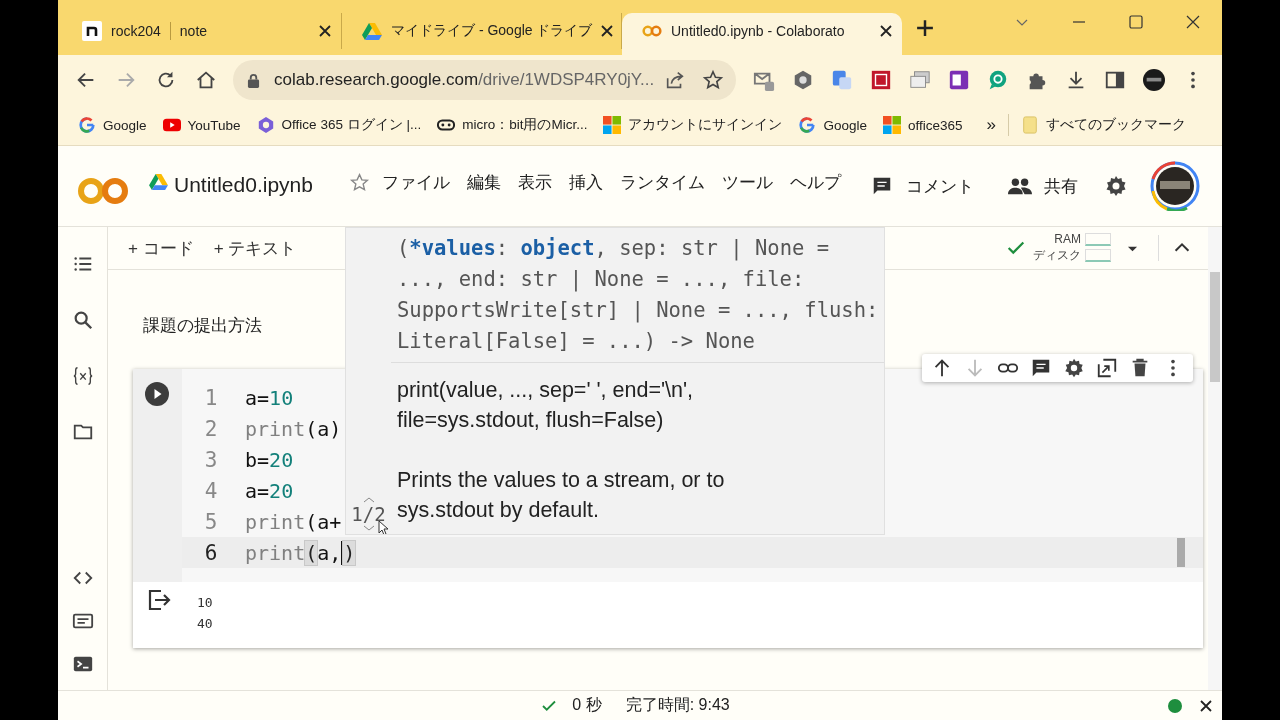 The image size is (1280, 720). Describe the element at coordinates (922, 186) in the screenshot. I see `comment-button: コメント` at that location.